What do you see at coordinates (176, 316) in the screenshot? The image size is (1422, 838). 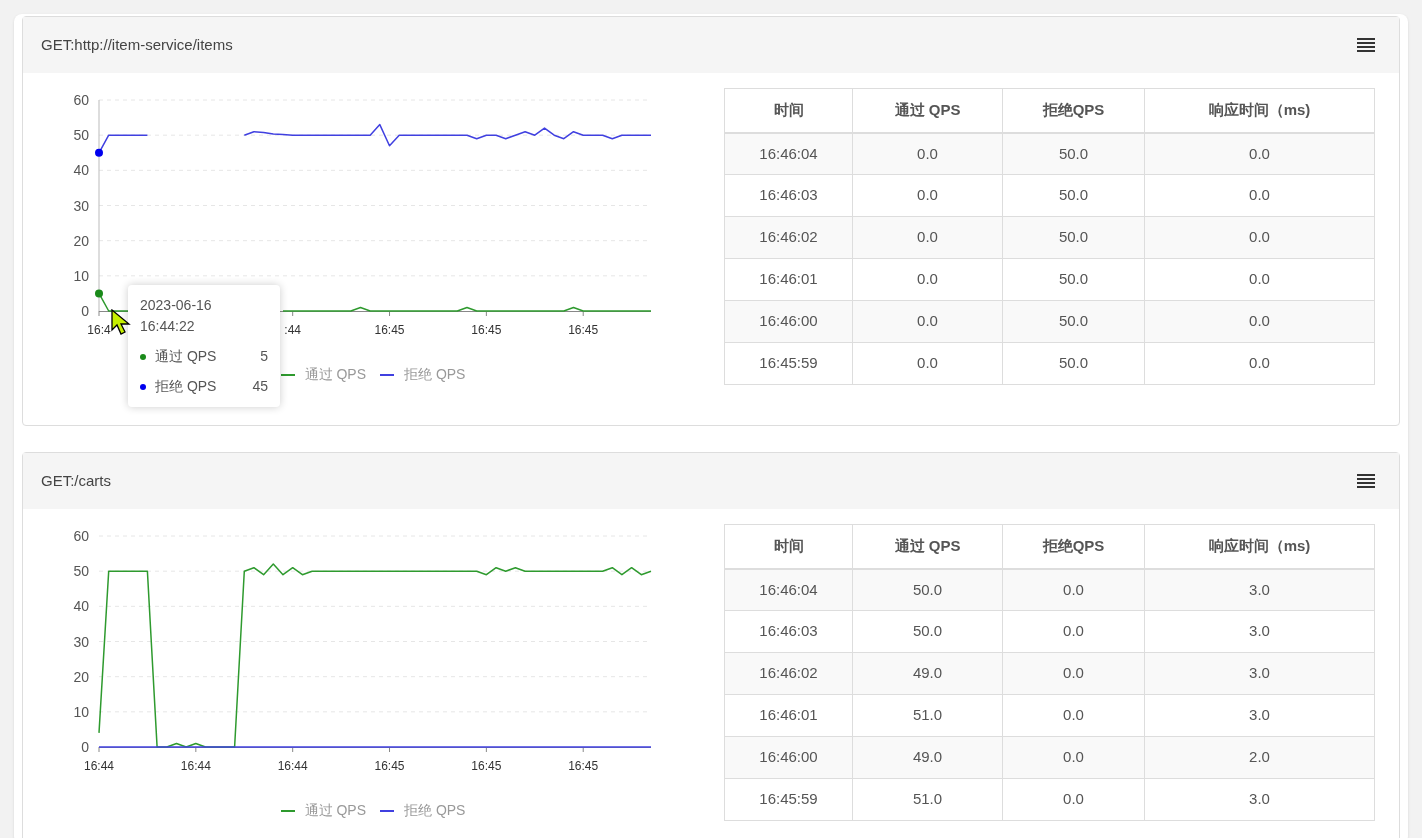 I see `tooltip-title: 2023-06-16 16:44:22` at bounding box center [176, 316].